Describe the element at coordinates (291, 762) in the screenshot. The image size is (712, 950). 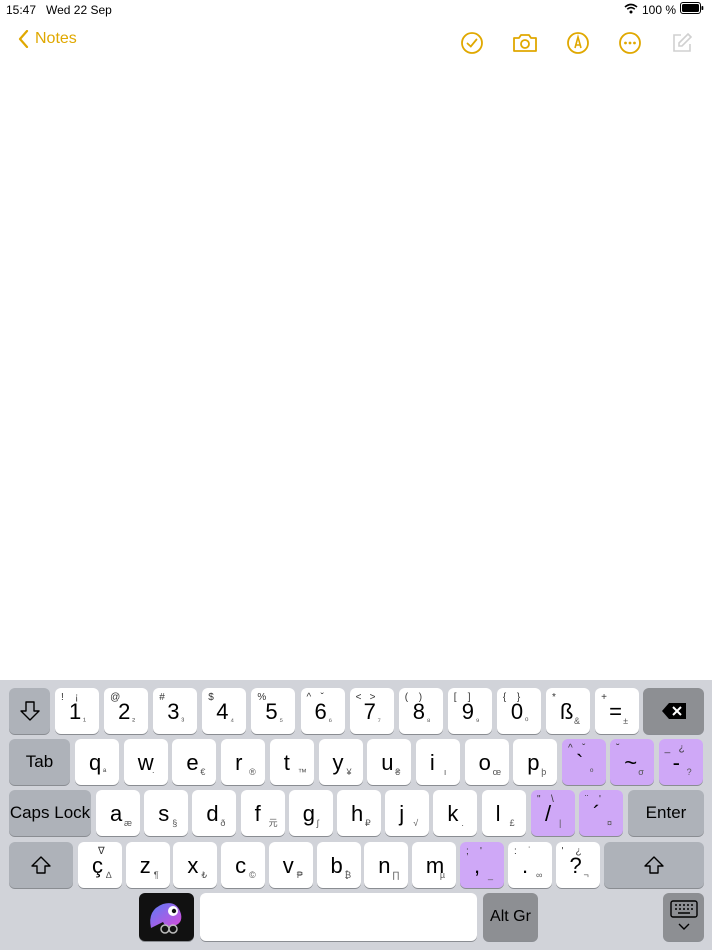
I see `key-t: t ™` at that location.